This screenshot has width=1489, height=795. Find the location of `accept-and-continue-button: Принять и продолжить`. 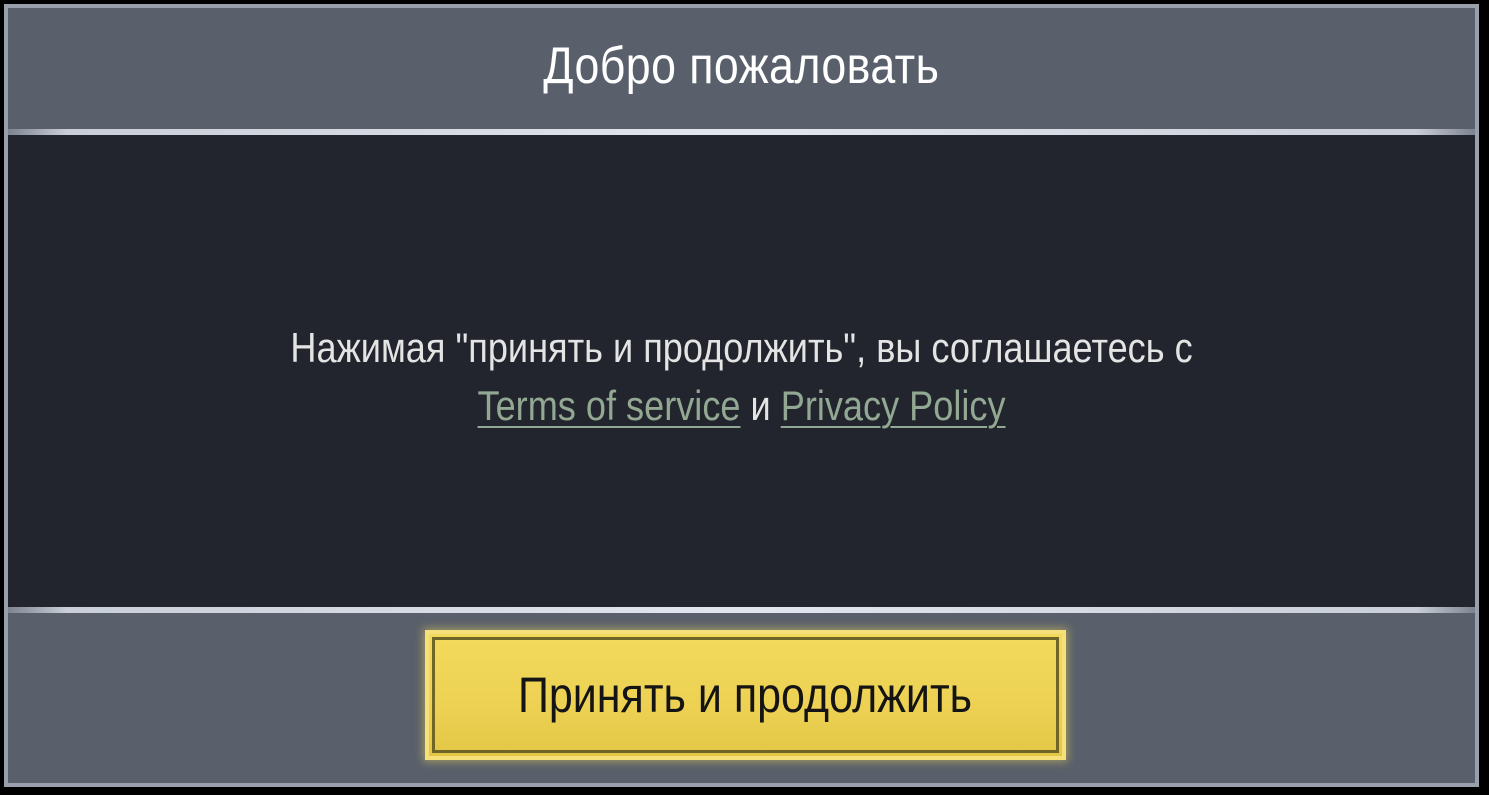

accept-and-continue-button: Принять и продолжить is located at coordinates (745, 695).